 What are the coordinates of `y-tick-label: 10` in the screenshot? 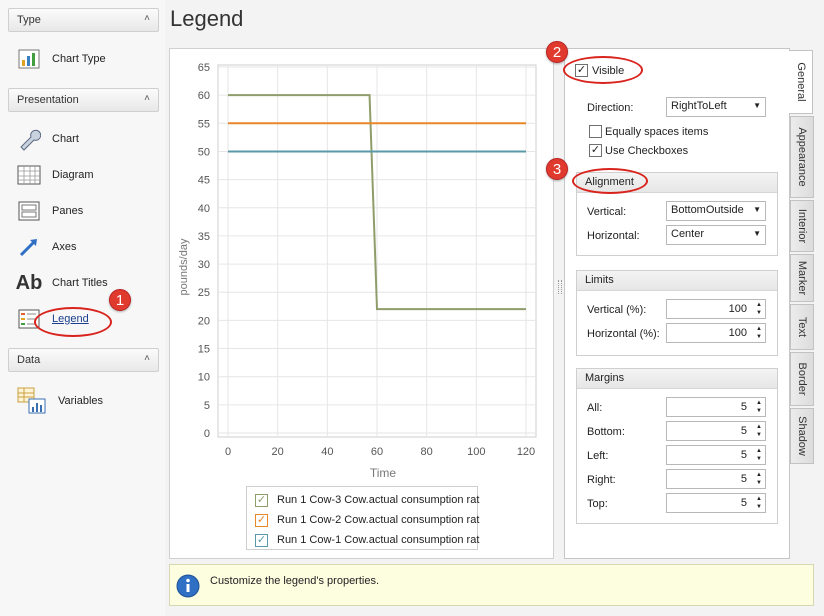 It's located at (204, 378).